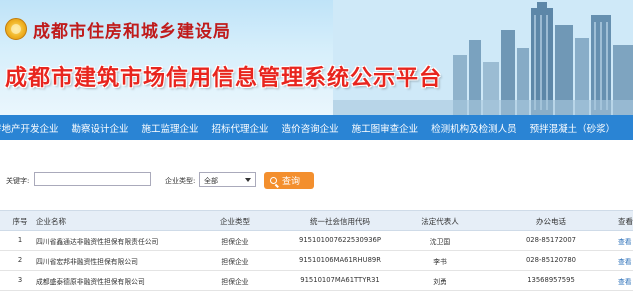 The image size is (633, 293). What do you see at coordinates (385, 128) in the screenshot?
I see `nav-item-drawing-review: 施工图审查企业` at bounding box center [385, 128].